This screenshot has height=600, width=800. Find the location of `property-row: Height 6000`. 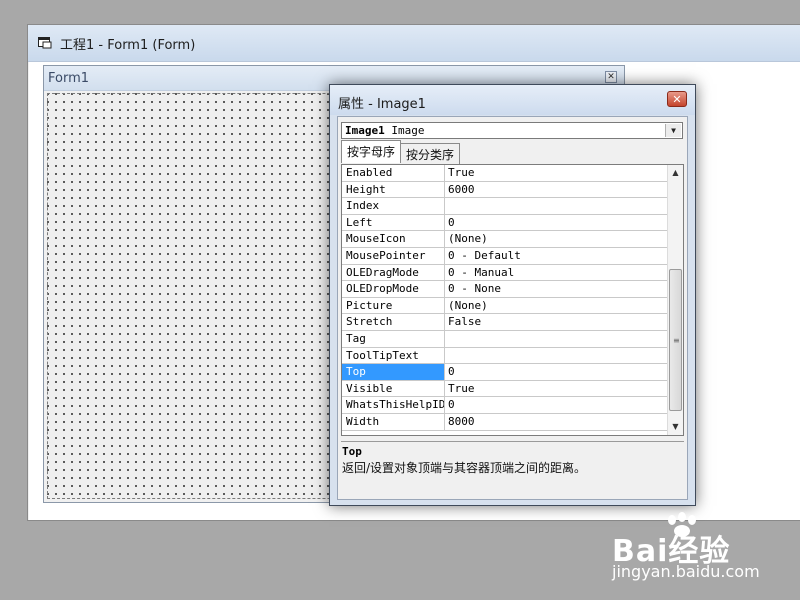

property-row: Height 6000 is located at coordinates (505, 190).